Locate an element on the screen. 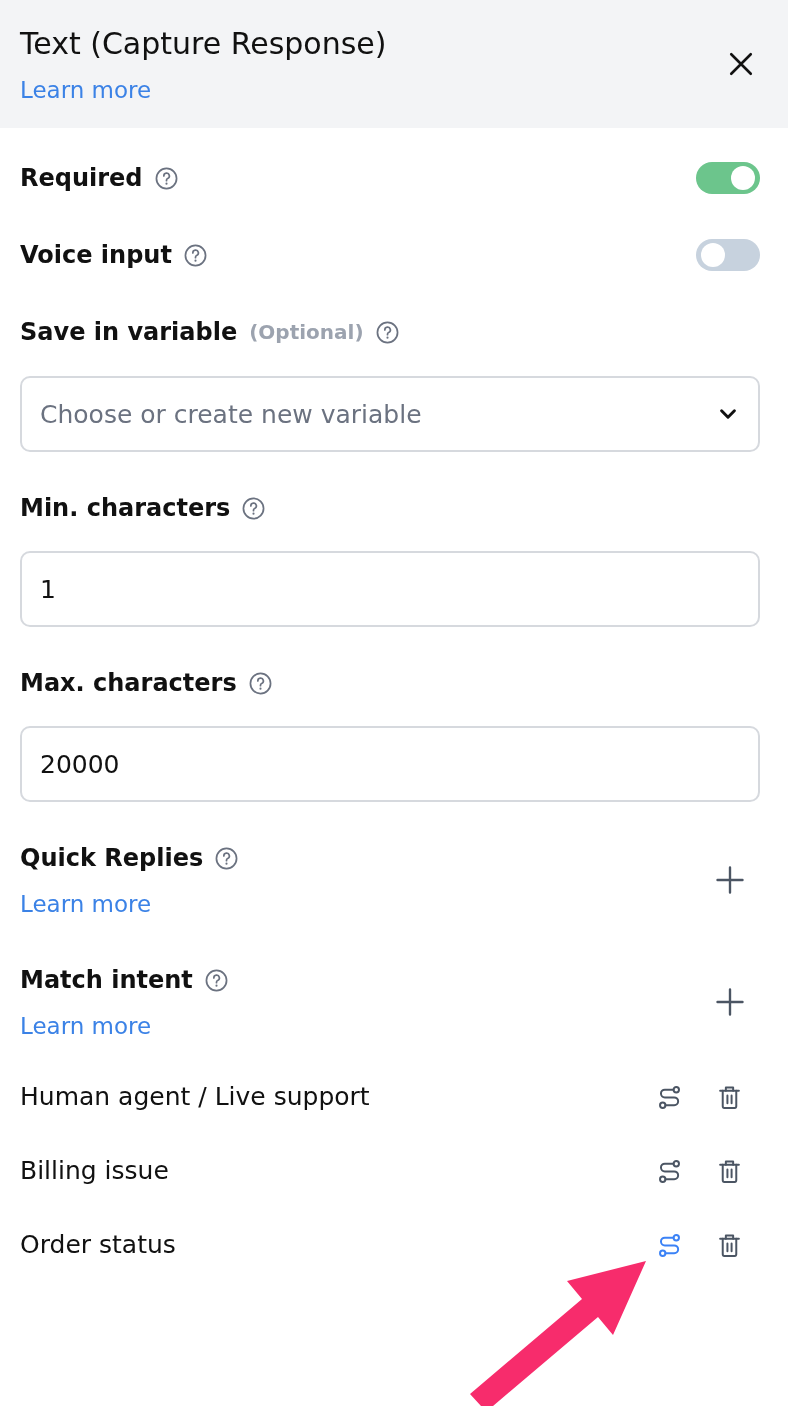 The height and width of the screenshot is (1406, 788). variable-select: Choose or create new variable is located at coordinates (390, 414).